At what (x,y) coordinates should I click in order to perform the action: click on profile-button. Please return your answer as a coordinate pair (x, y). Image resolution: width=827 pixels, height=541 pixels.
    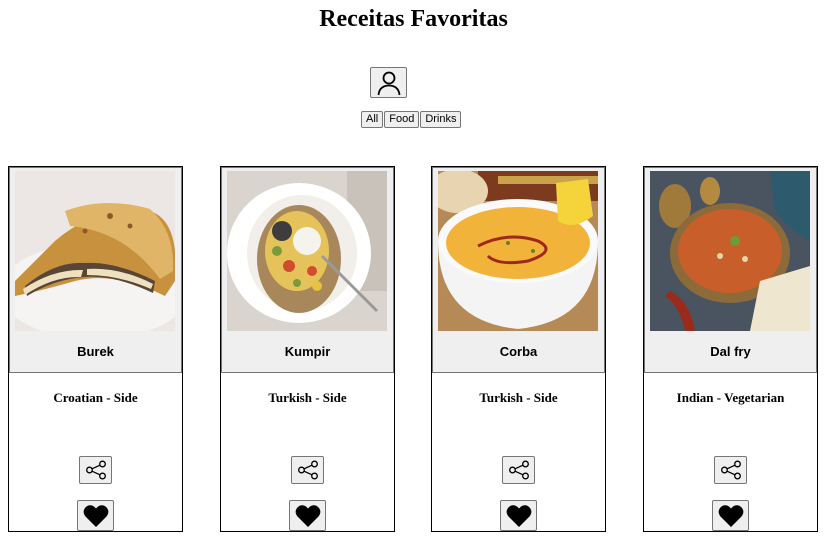
    Looking at the image, I should click on (388, 82).